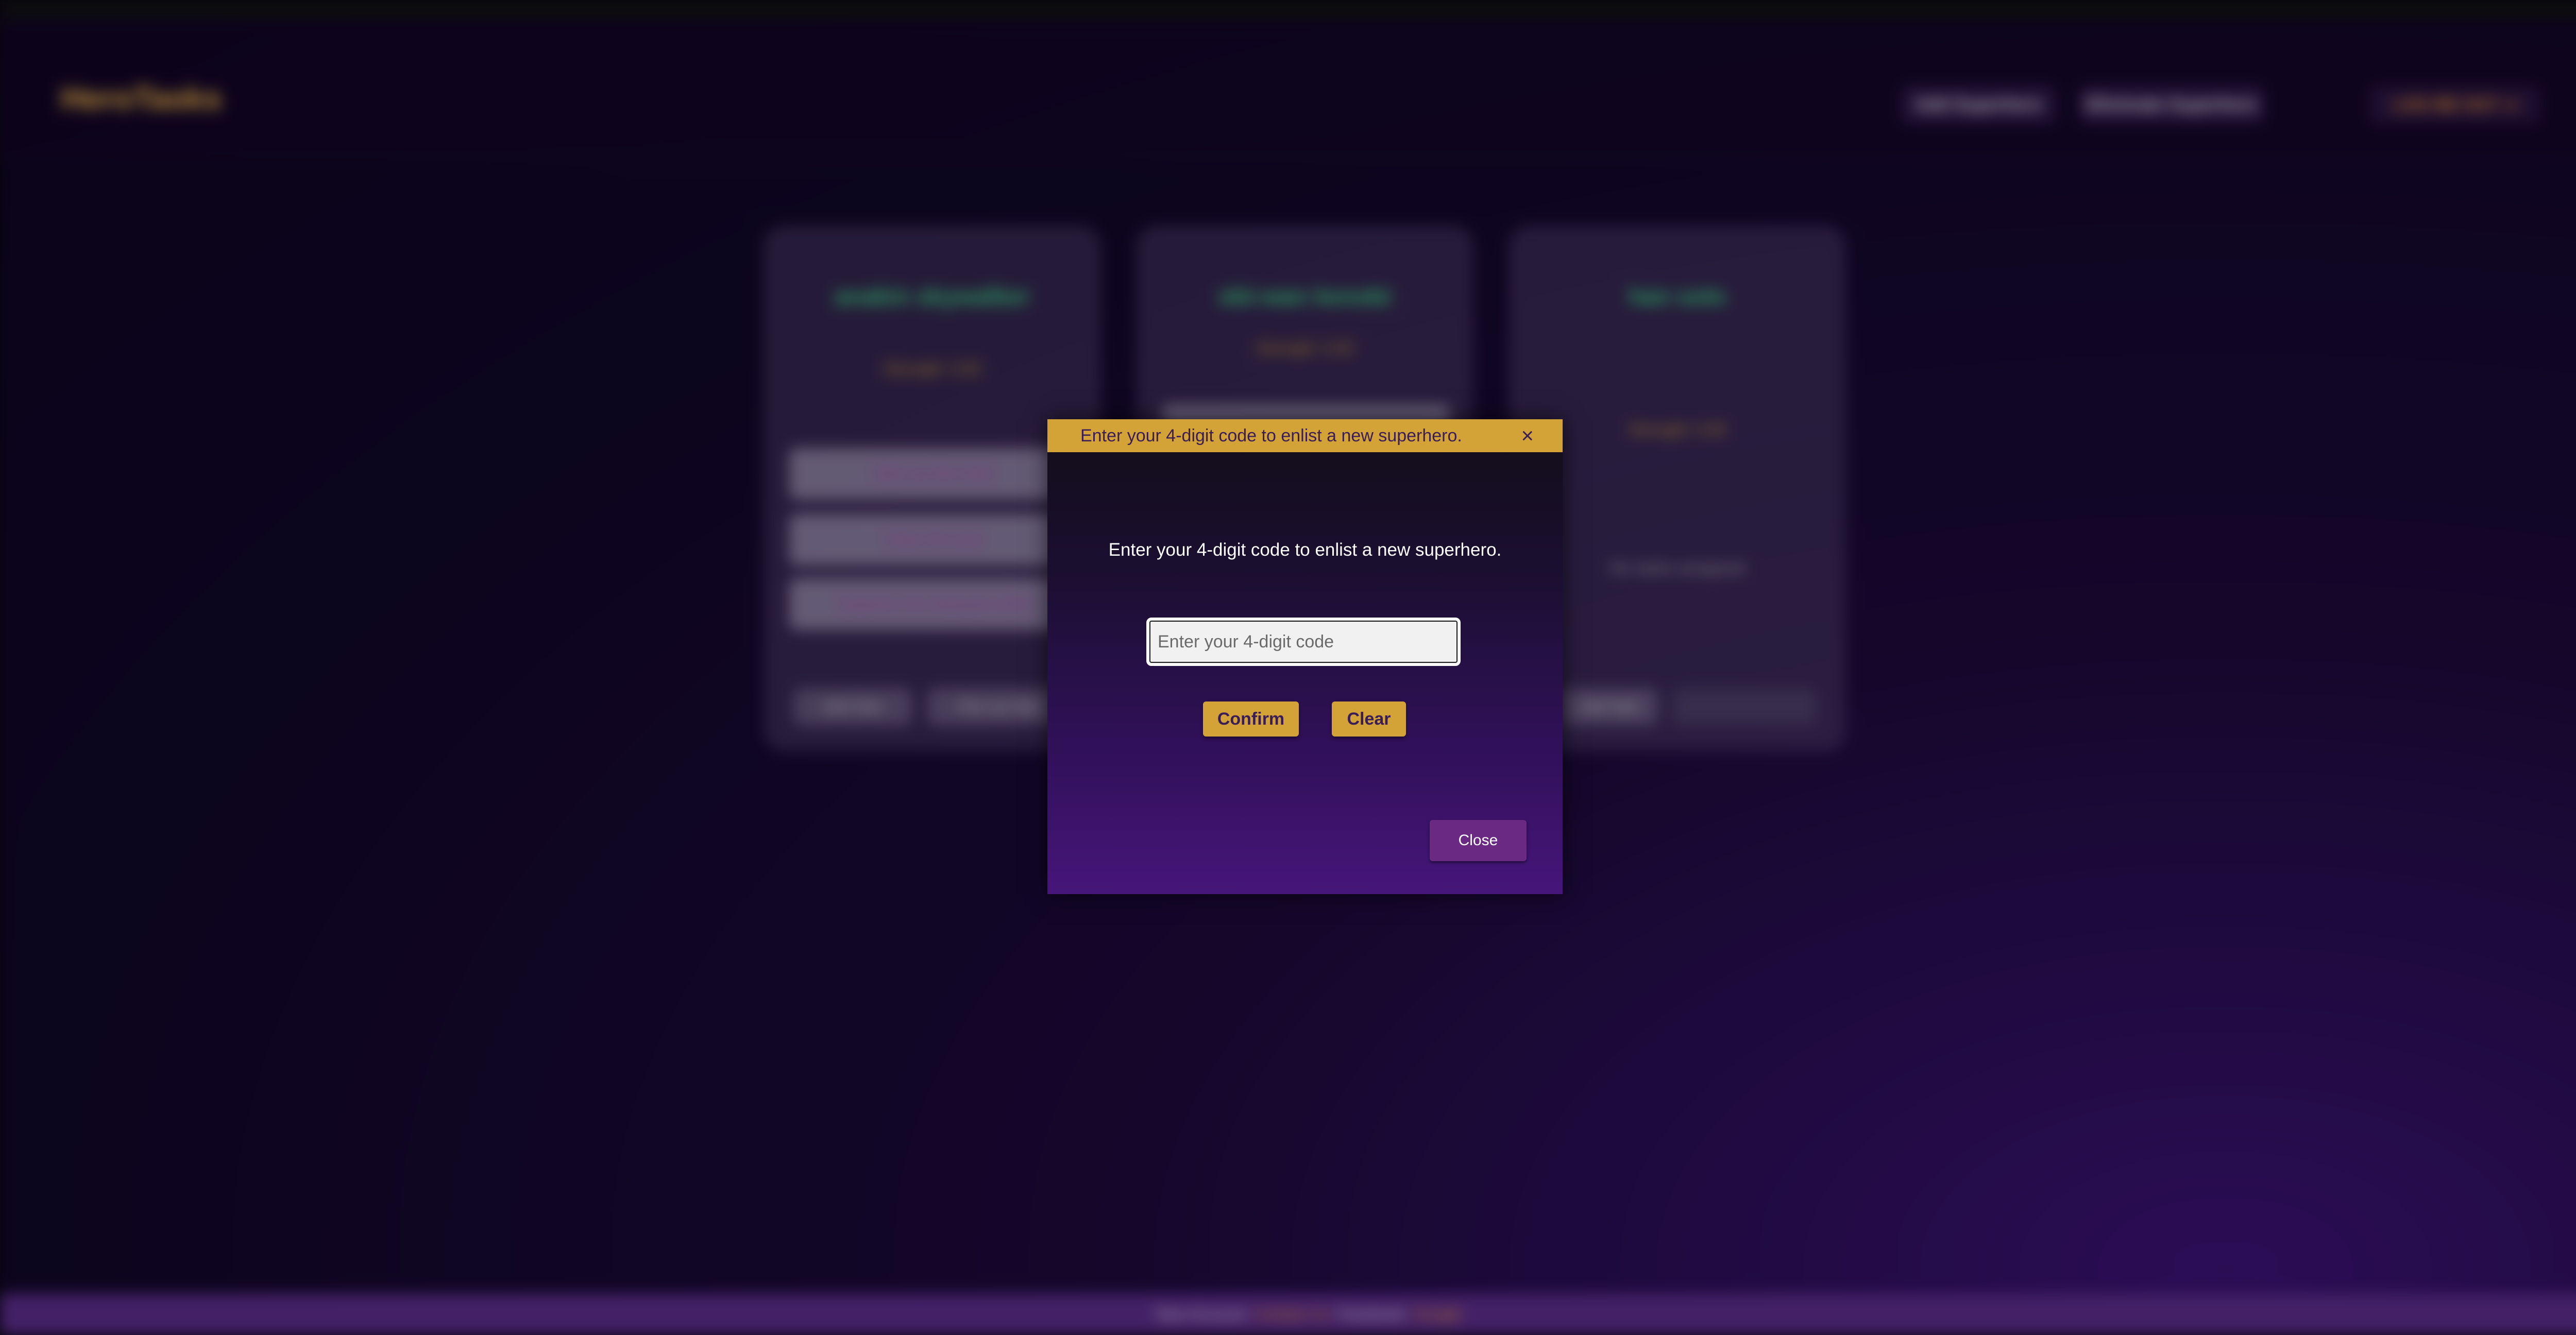  What do you see at coordinates (1251, 719) in the screenshot?
I see `confirm-button: Confirm` at bounding box center [1251, 719].